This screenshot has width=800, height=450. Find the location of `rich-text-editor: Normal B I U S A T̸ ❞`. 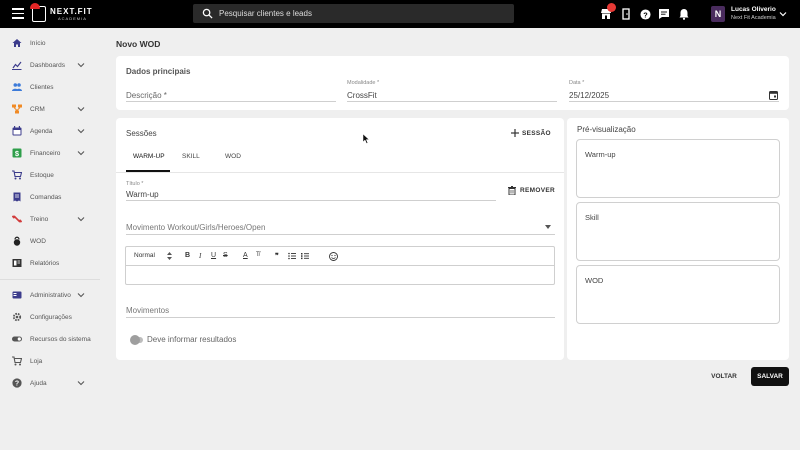

rich-text-editor: Normal B I U S A T̸ ❞ is located at coordinates (340, 265).